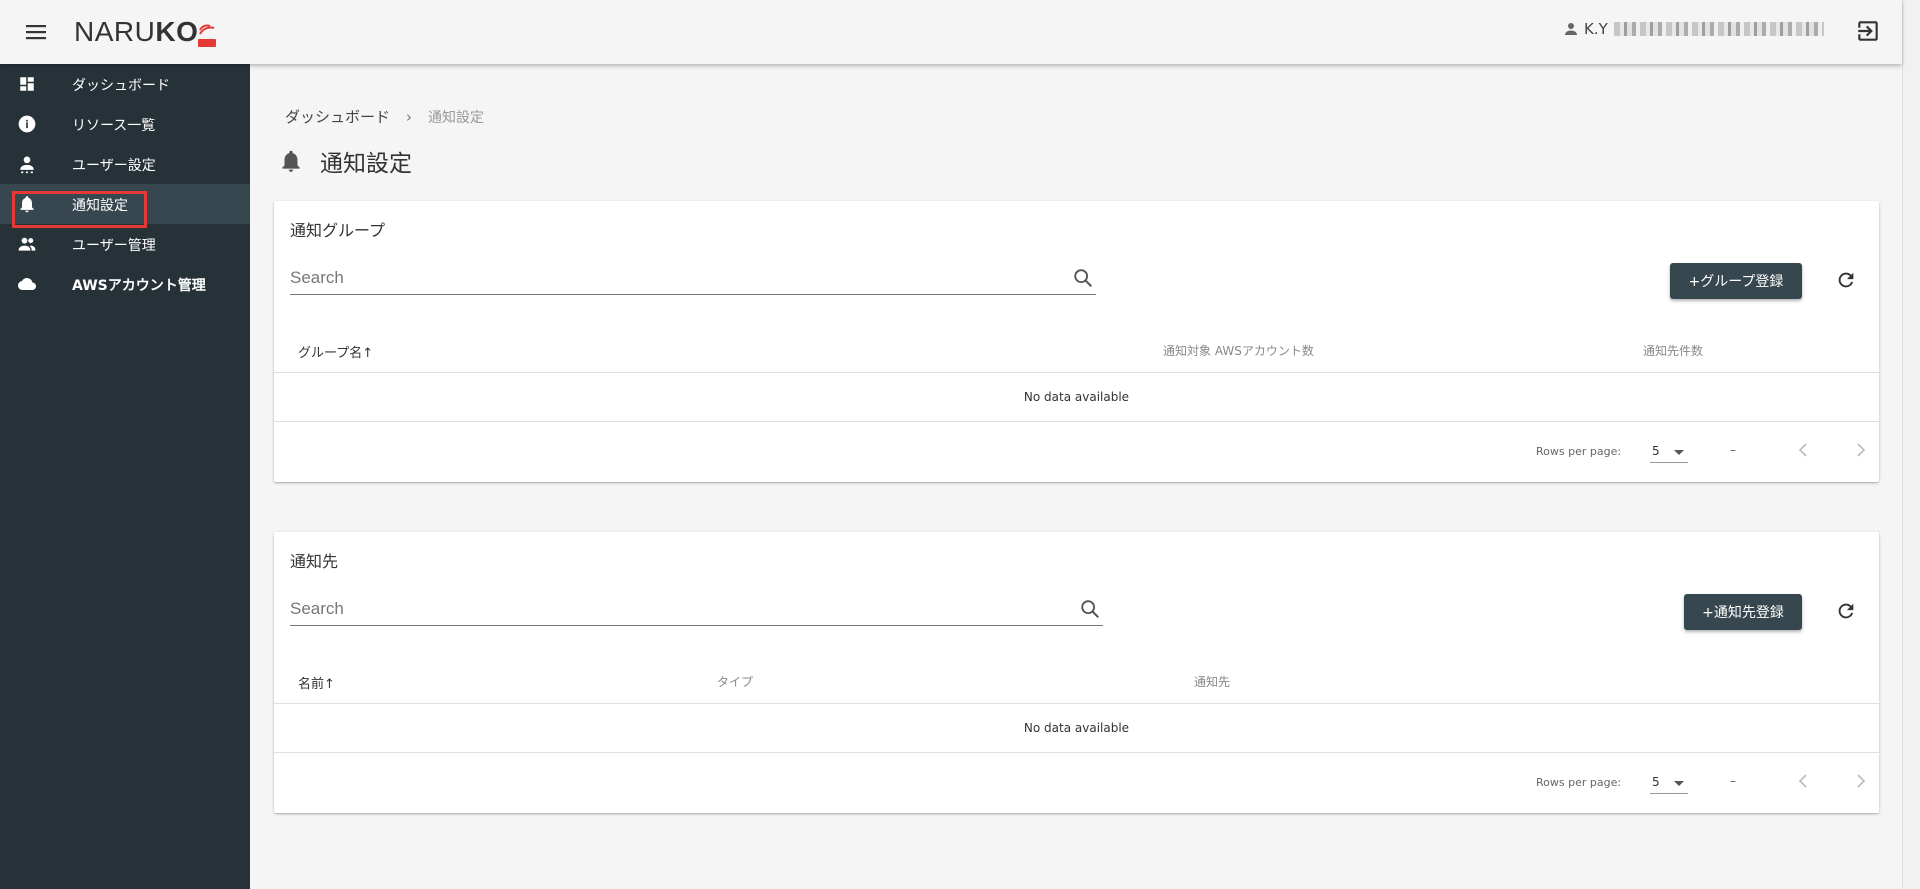  What do you see at coordinates (136, 31) in the screenshot?
I see `logo-text: NARUKO` at bounding box center [136, 31].